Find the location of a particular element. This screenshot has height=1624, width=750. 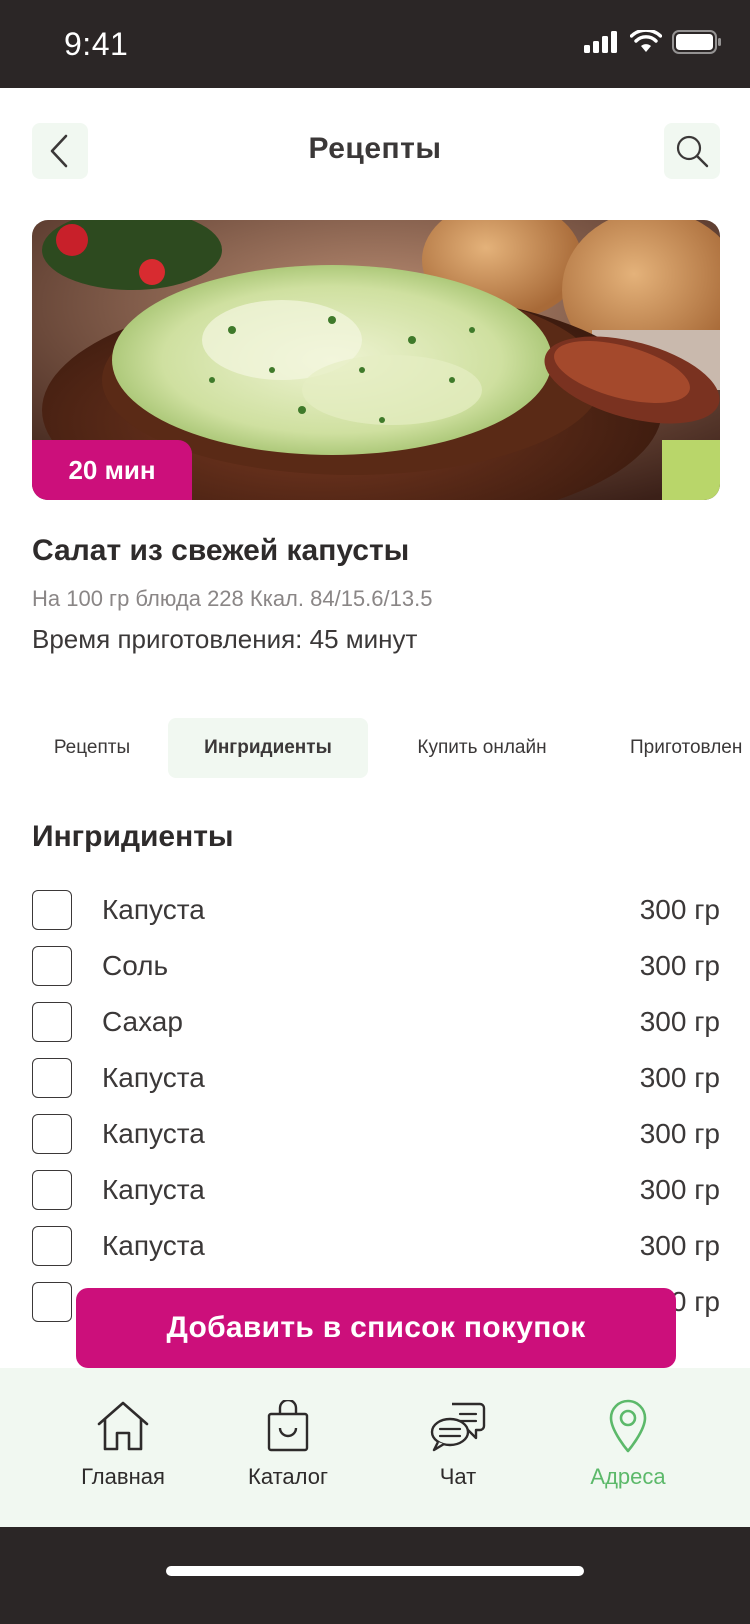

search-button is located at coordinates (692, 151).